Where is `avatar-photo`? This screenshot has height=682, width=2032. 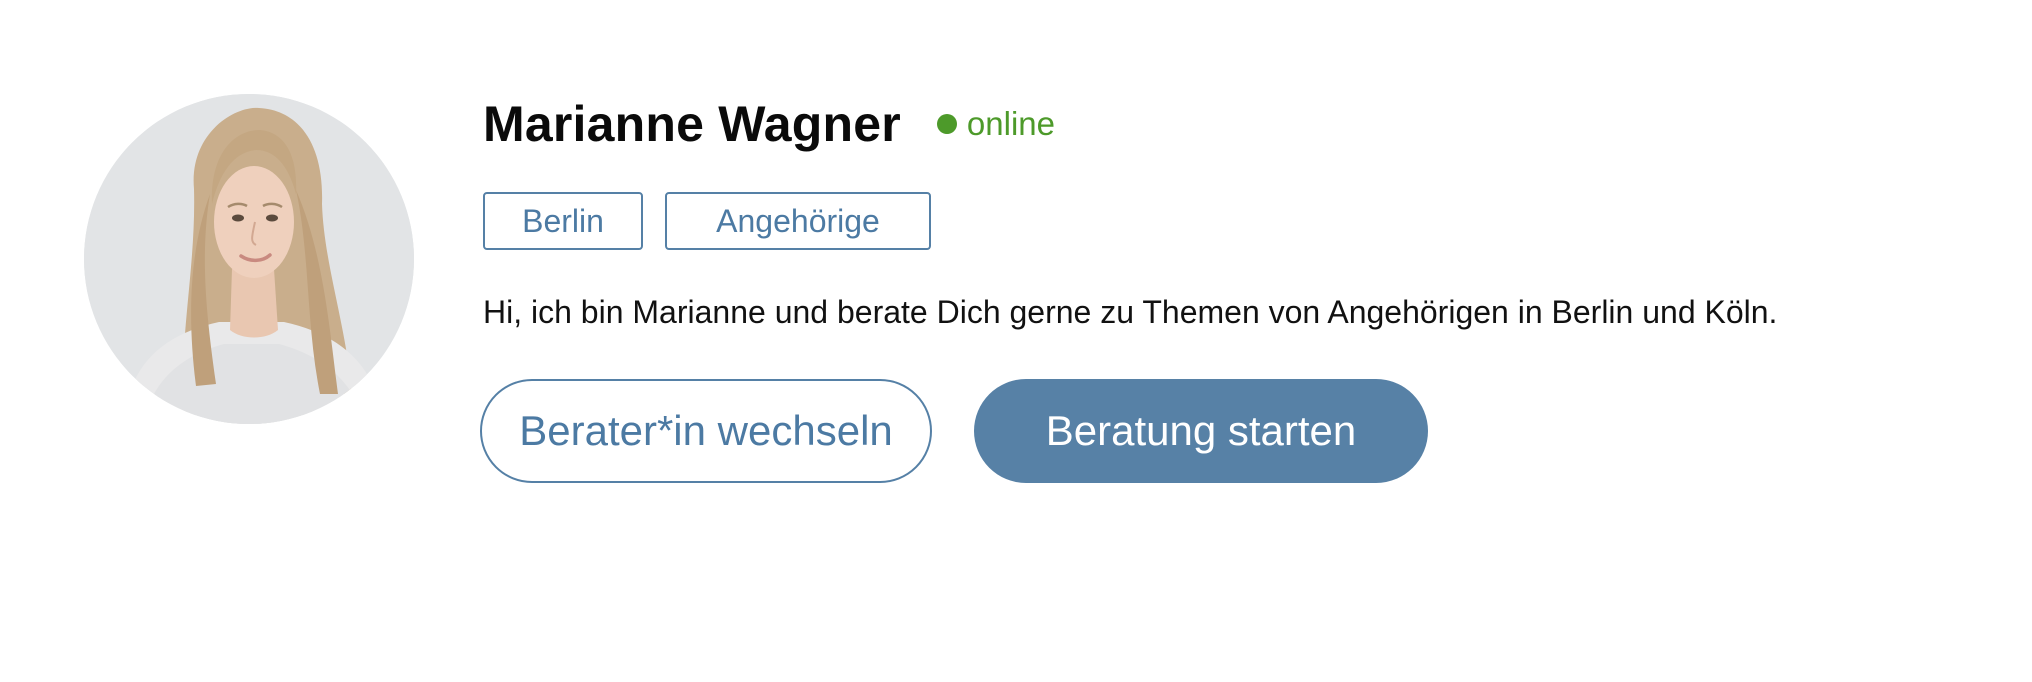
avatar-photo is located at coordinates (249, 259).